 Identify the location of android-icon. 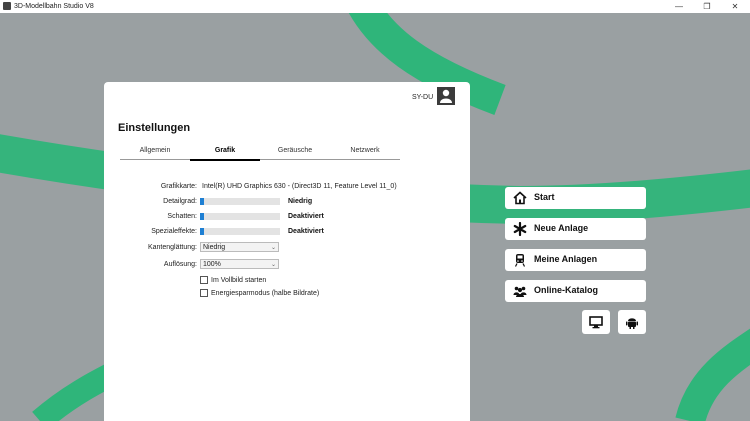
(632, 323).